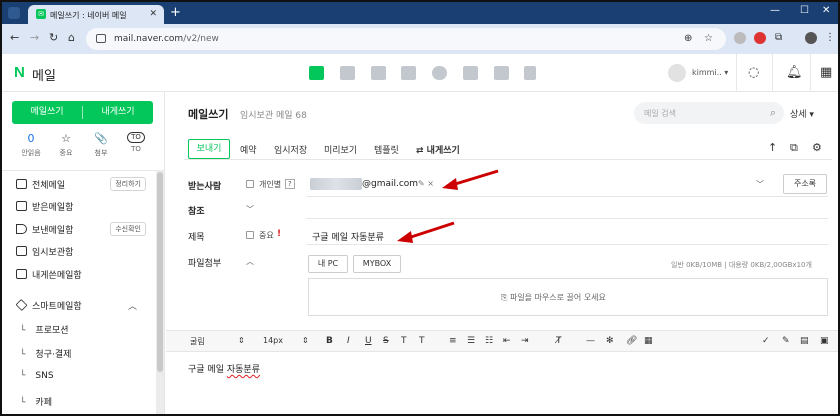  I want to click on url-field: mail.naver.com/v2/new ⊕ ☆, so click(406, 39).